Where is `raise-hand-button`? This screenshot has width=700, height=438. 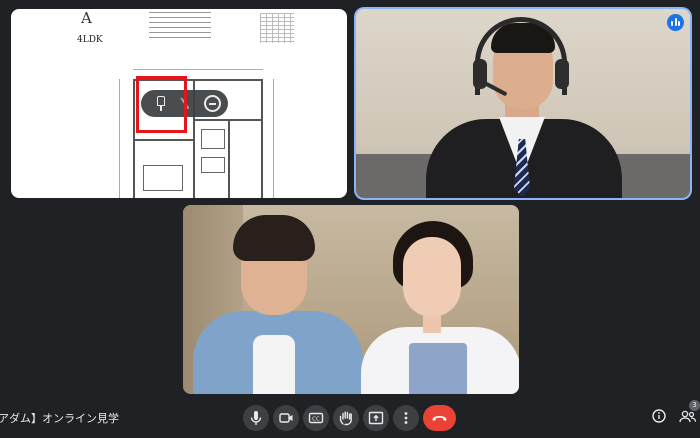 raise-hand-button is located at coordinates (346, 418).